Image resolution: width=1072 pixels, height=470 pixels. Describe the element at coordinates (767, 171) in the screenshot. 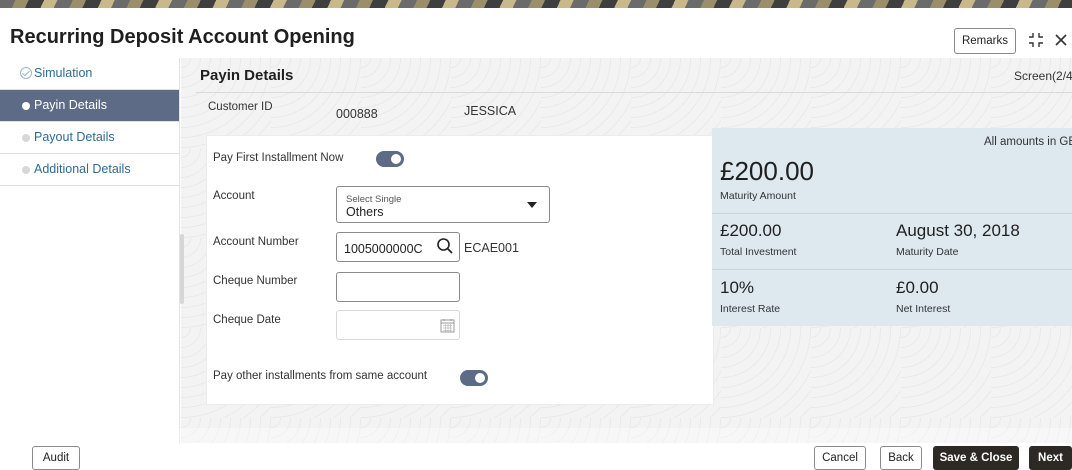

I see `maturity-amount: £200.00` at that location.